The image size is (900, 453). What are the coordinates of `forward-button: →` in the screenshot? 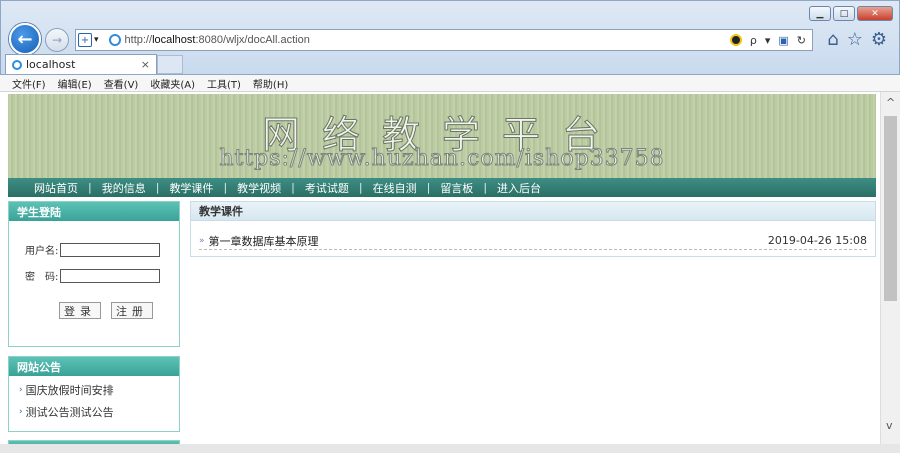 It's located at (57, 40).